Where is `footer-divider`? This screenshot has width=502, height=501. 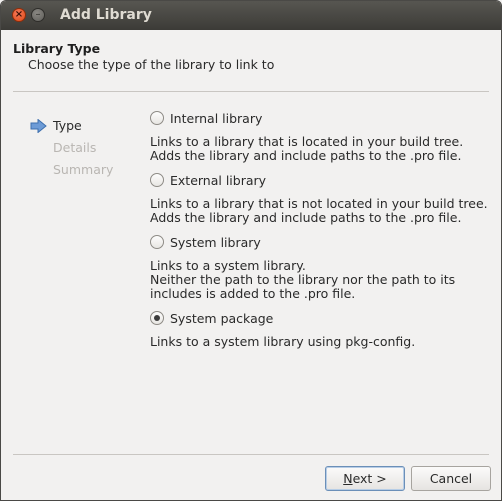 footer-divider is located at coordinates (251, 454).